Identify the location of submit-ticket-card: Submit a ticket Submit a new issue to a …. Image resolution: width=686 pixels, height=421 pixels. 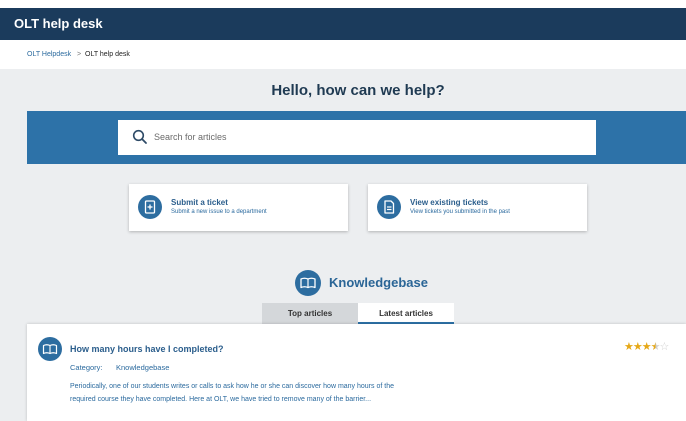
(238, 207).